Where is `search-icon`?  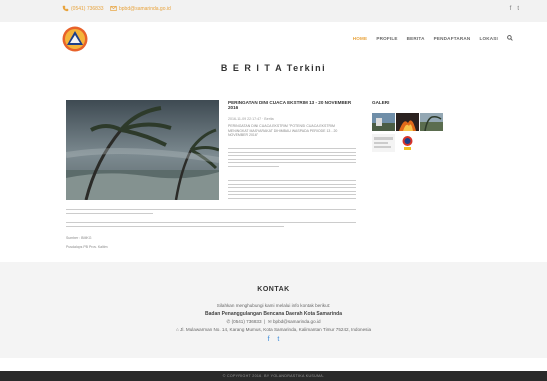
search-icon is located at coordinates (510, 38).